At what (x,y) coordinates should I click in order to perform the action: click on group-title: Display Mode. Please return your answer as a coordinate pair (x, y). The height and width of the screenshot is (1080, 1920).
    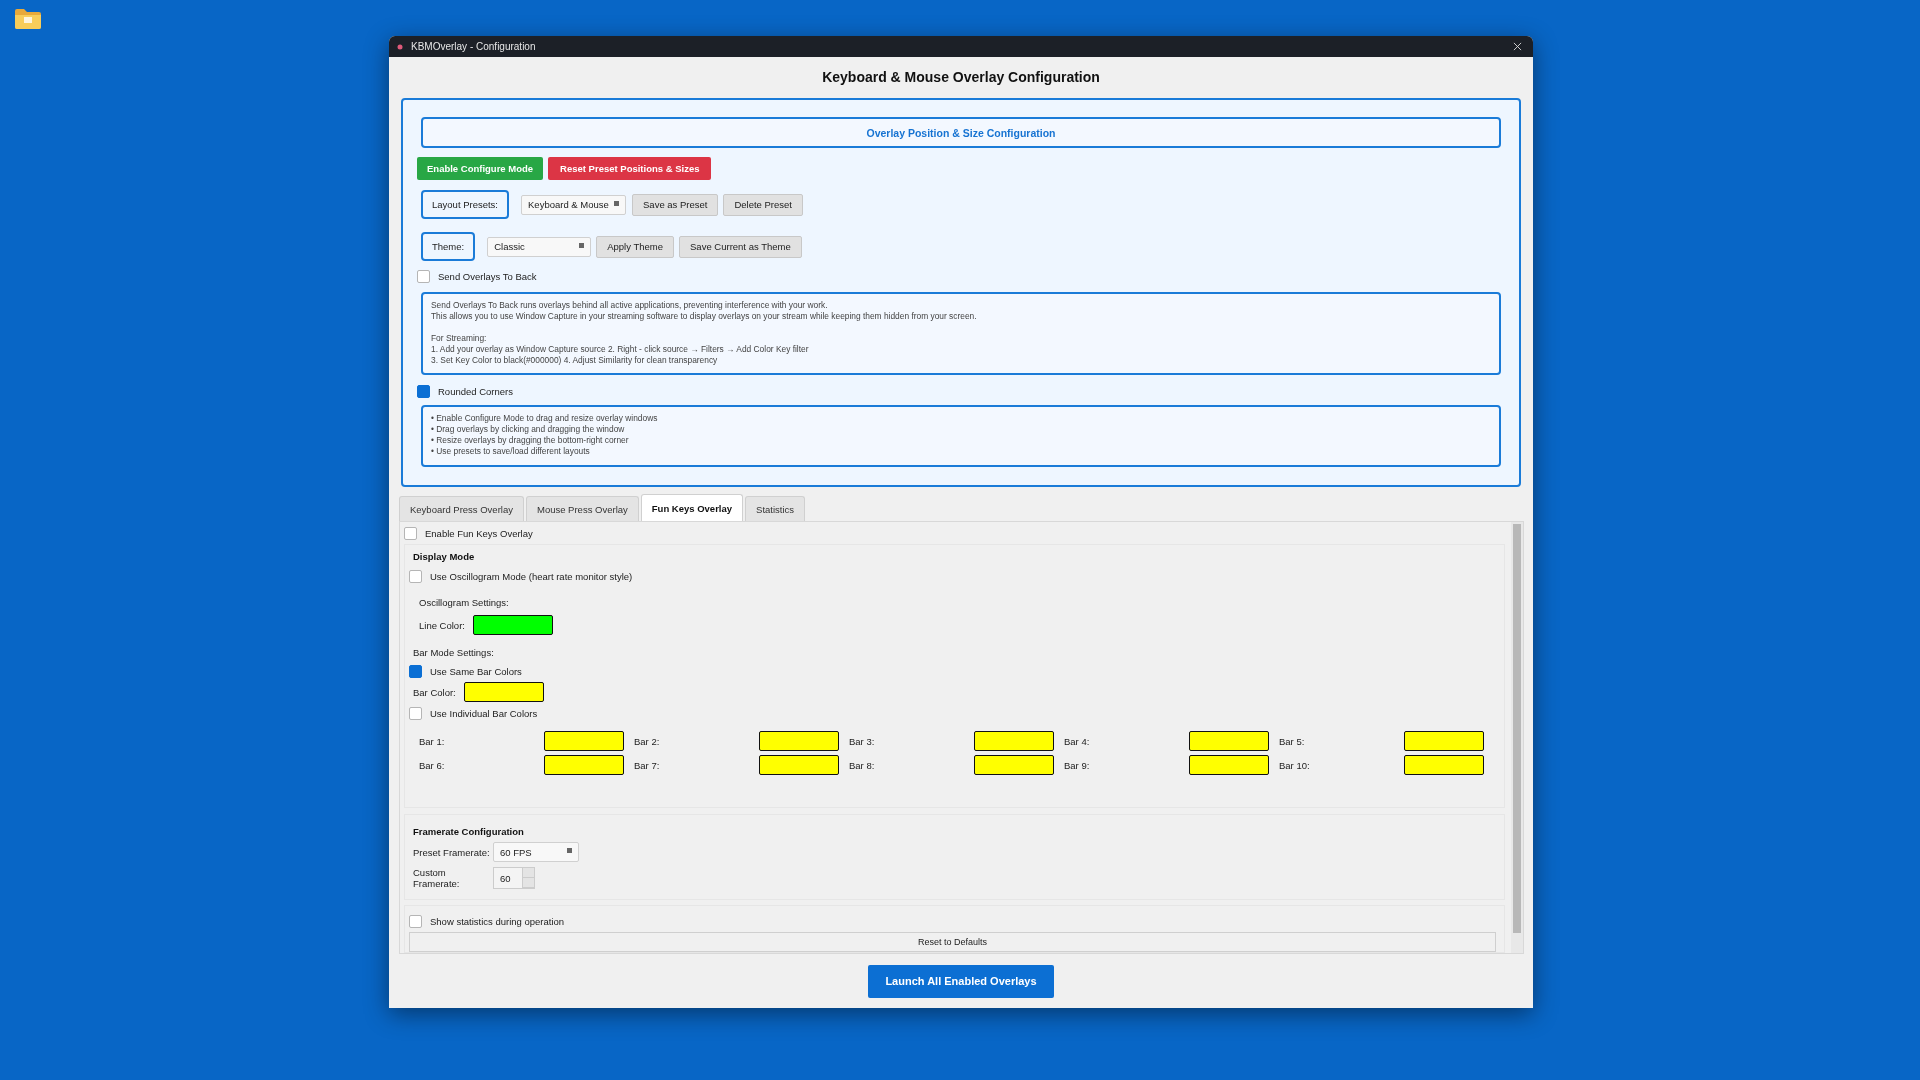
    Looking at the image, I should click on (444, 556).